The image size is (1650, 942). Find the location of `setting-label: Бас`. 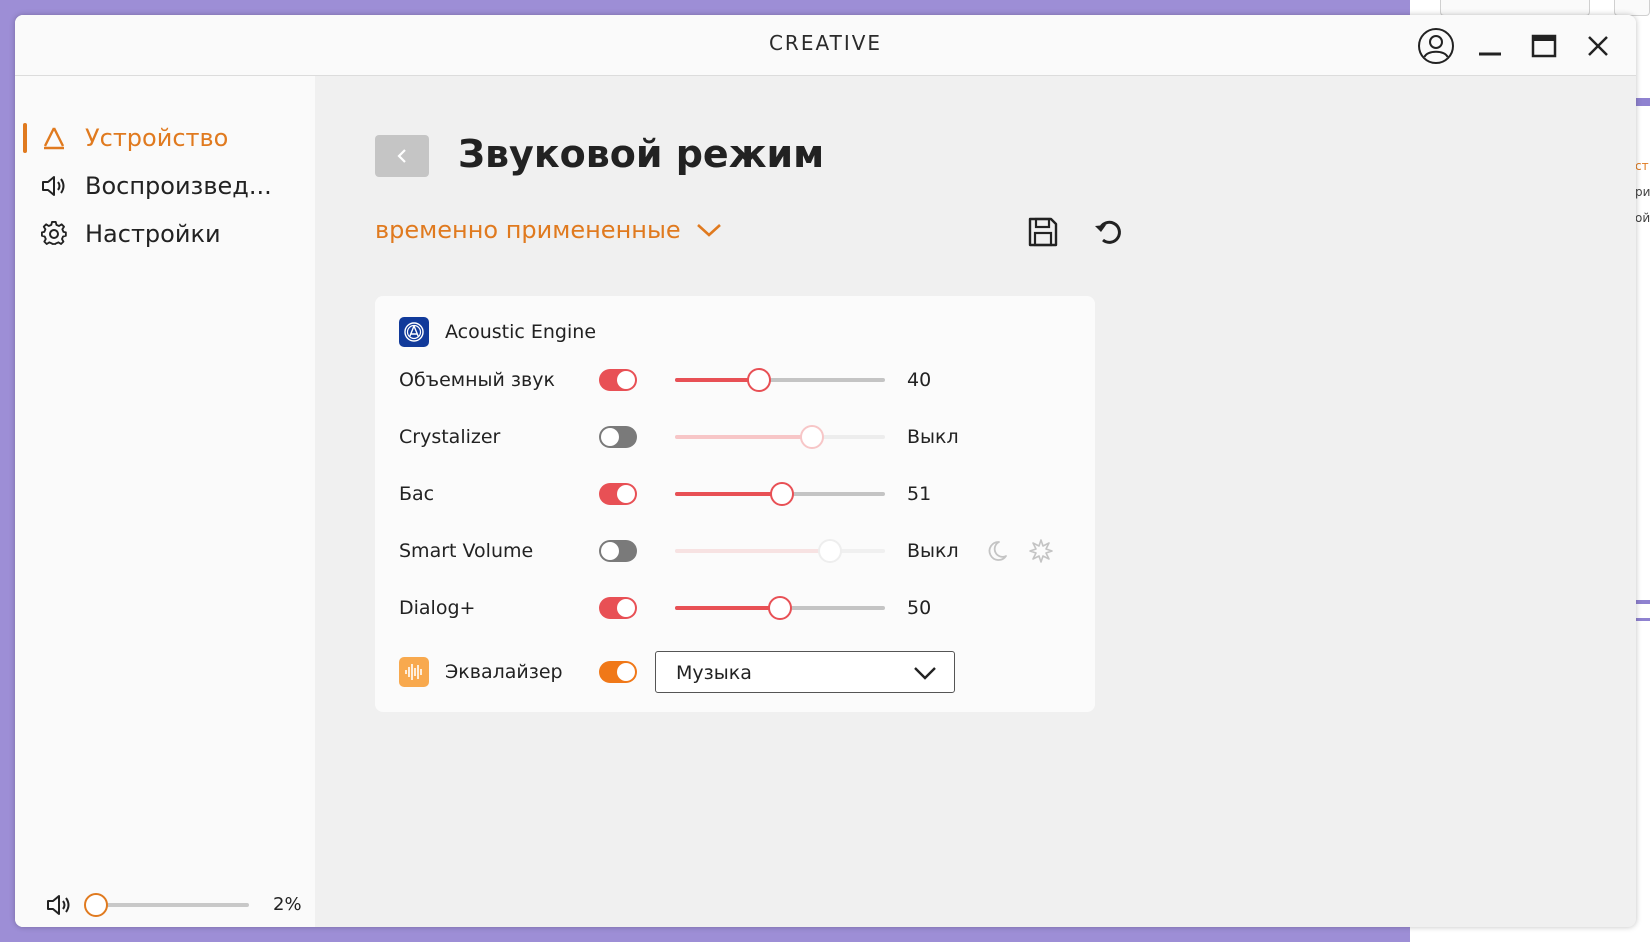

setting-label: Бас is located at coordinates (417, 494).